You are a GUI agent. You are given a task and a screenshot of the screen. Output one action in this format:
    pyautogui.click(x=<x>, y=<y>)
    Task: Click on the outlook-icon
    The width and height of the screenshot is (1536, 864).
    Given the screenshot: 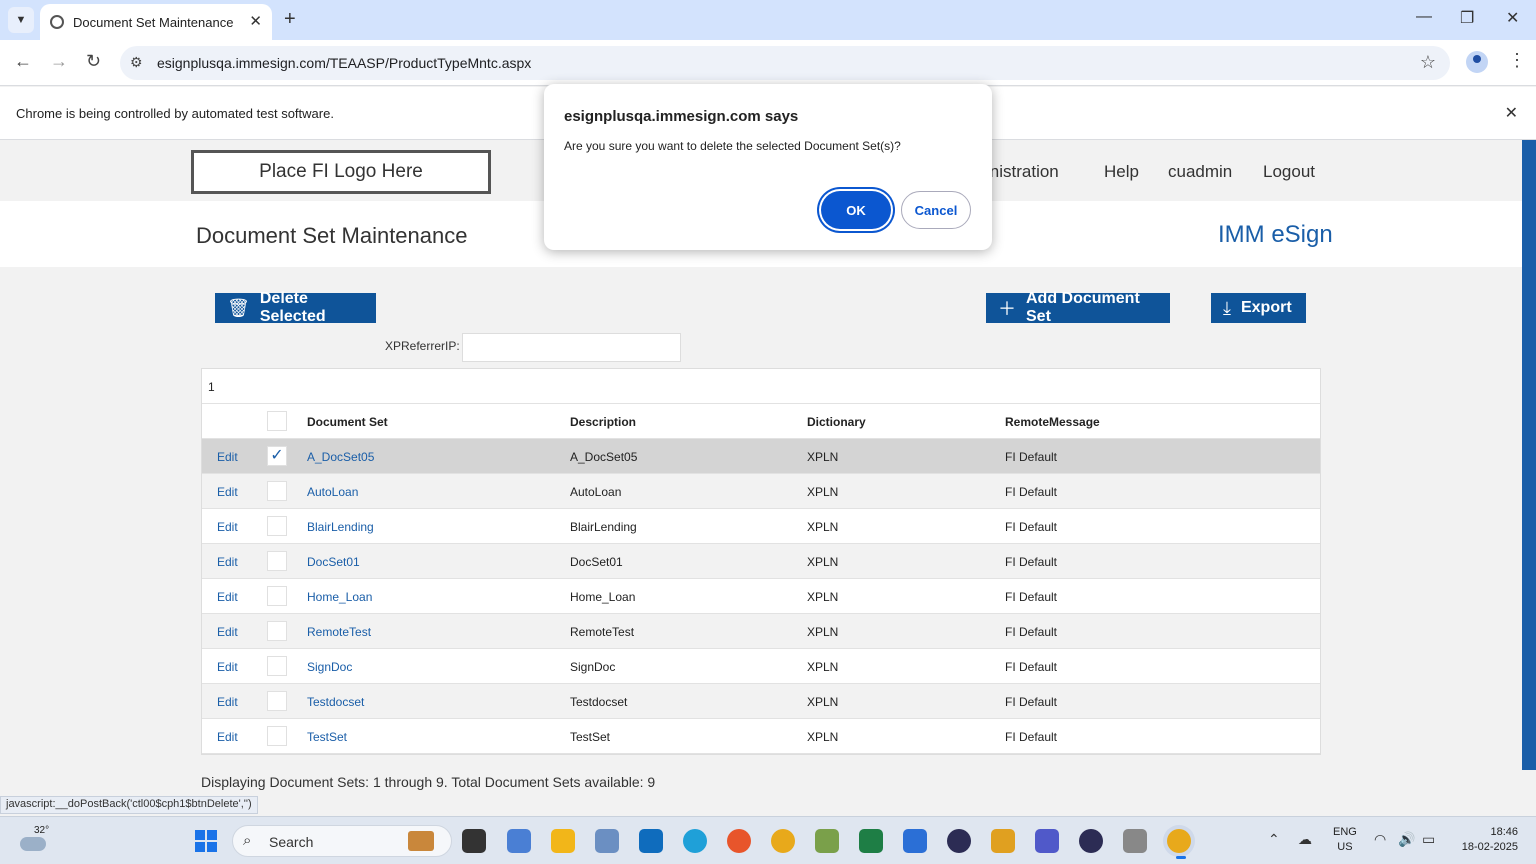 What is the action you would take?
    pyautogui.click(x=651, y=841)
    